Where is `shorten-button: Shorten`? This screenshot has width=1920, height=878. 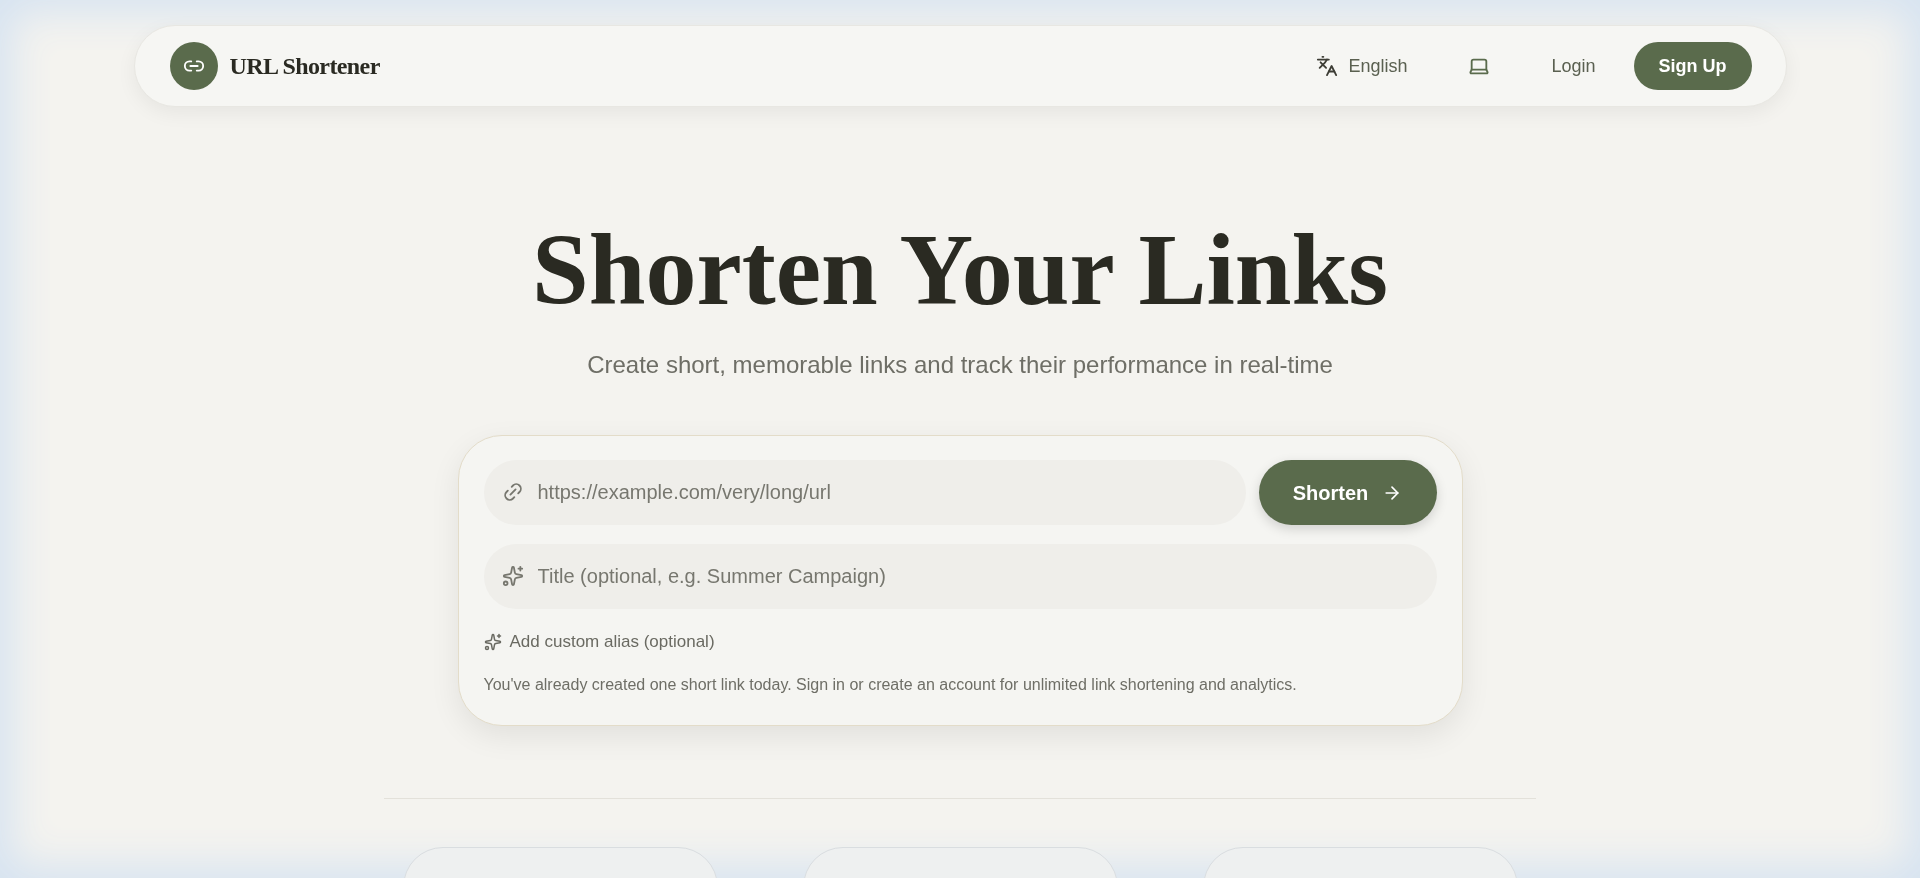 shorten-button: Shorten is located at coordinates (1347, 492).